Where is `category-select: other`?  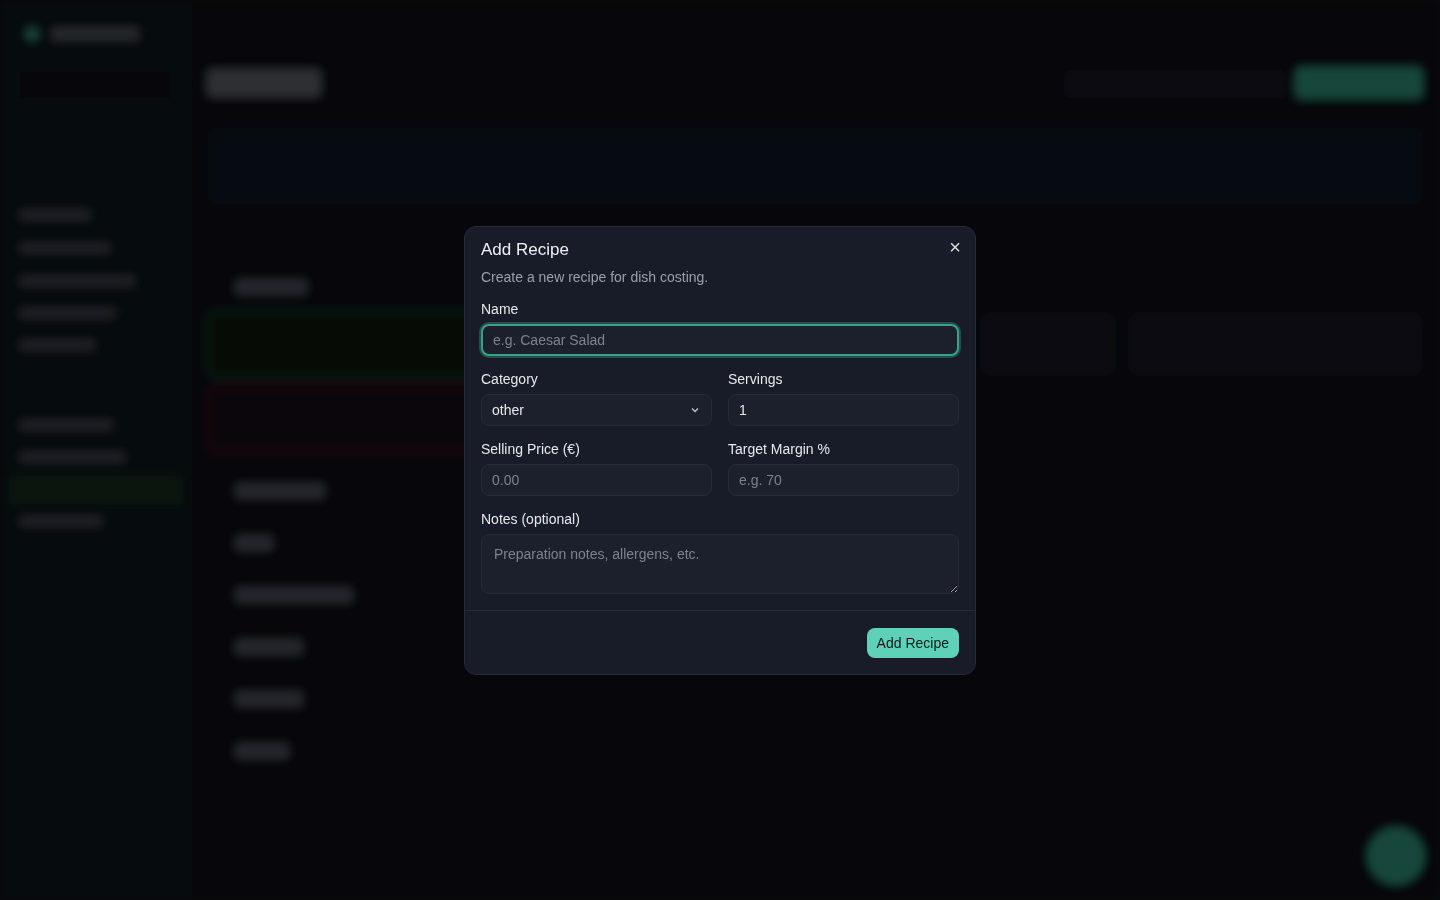
category-select: other is located at coordinates (596, 410).